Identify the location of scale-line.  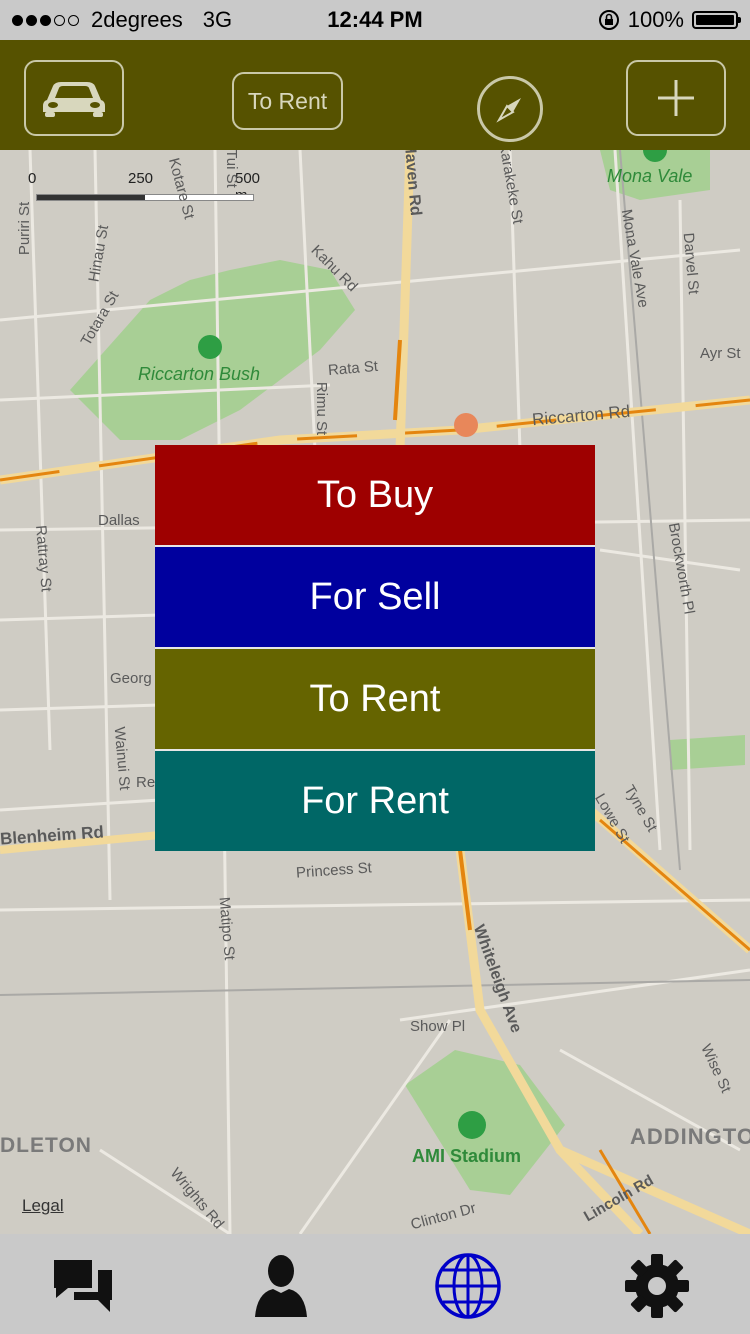
(145, 197).